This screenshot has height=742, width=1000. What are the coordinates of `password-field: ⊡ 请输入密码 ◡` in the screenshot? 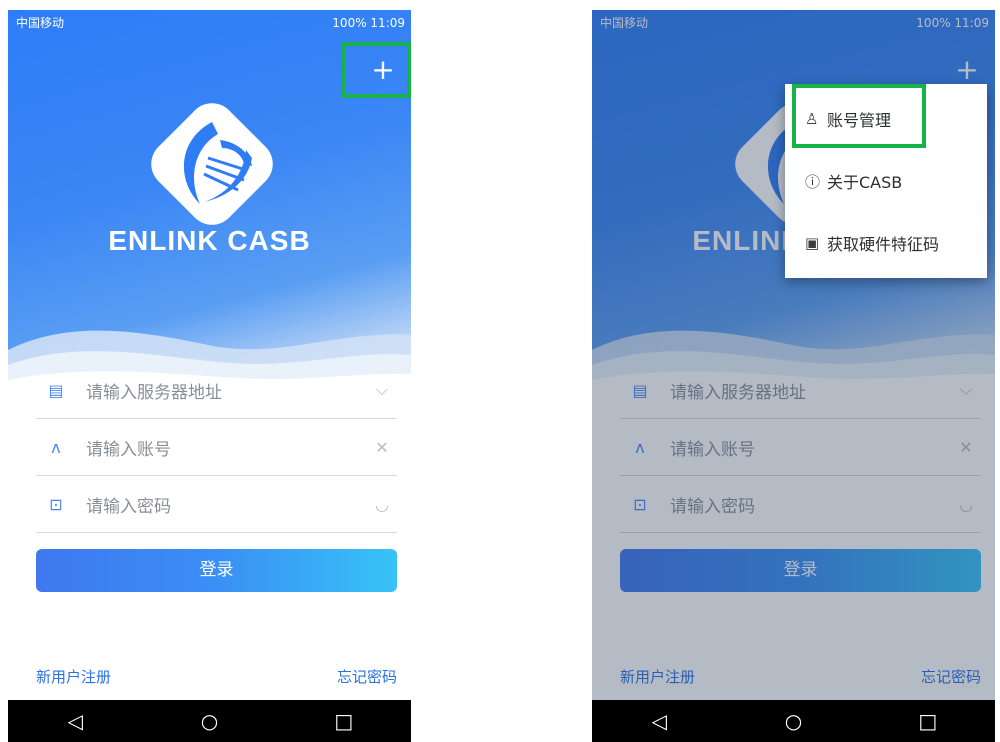 It's located at (216, 504).